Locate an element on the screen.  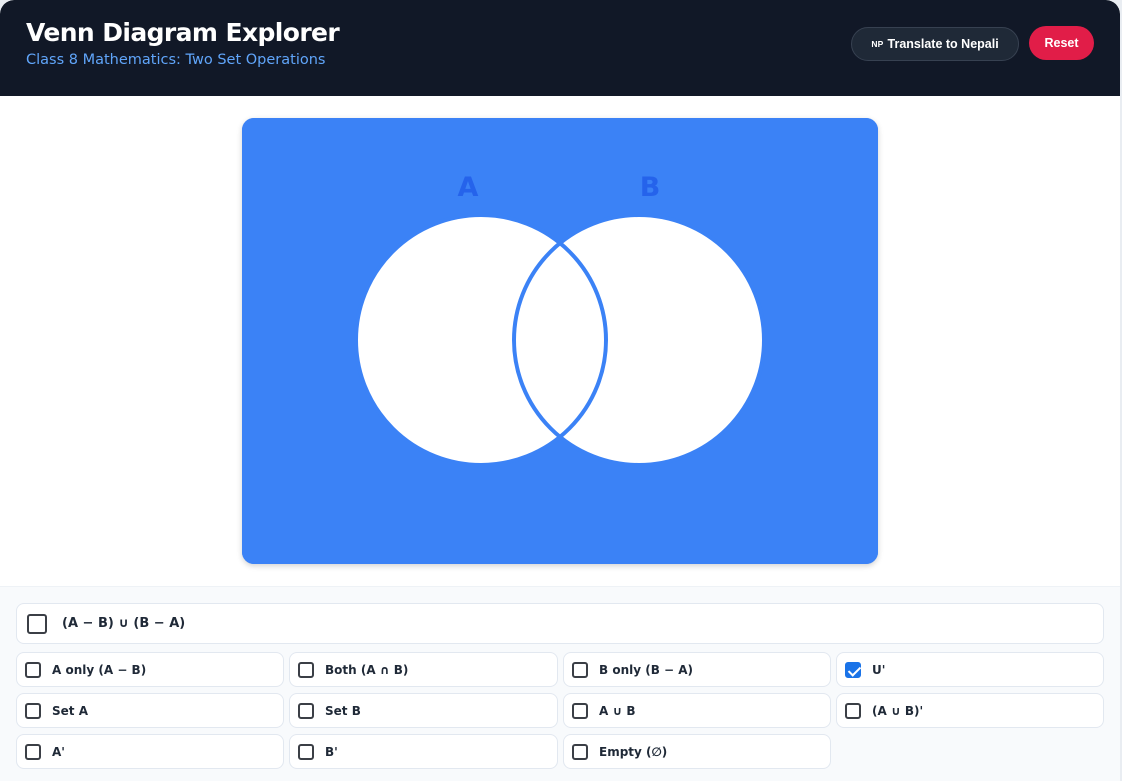
set-a-label: A is located at coordinates (468, 187).